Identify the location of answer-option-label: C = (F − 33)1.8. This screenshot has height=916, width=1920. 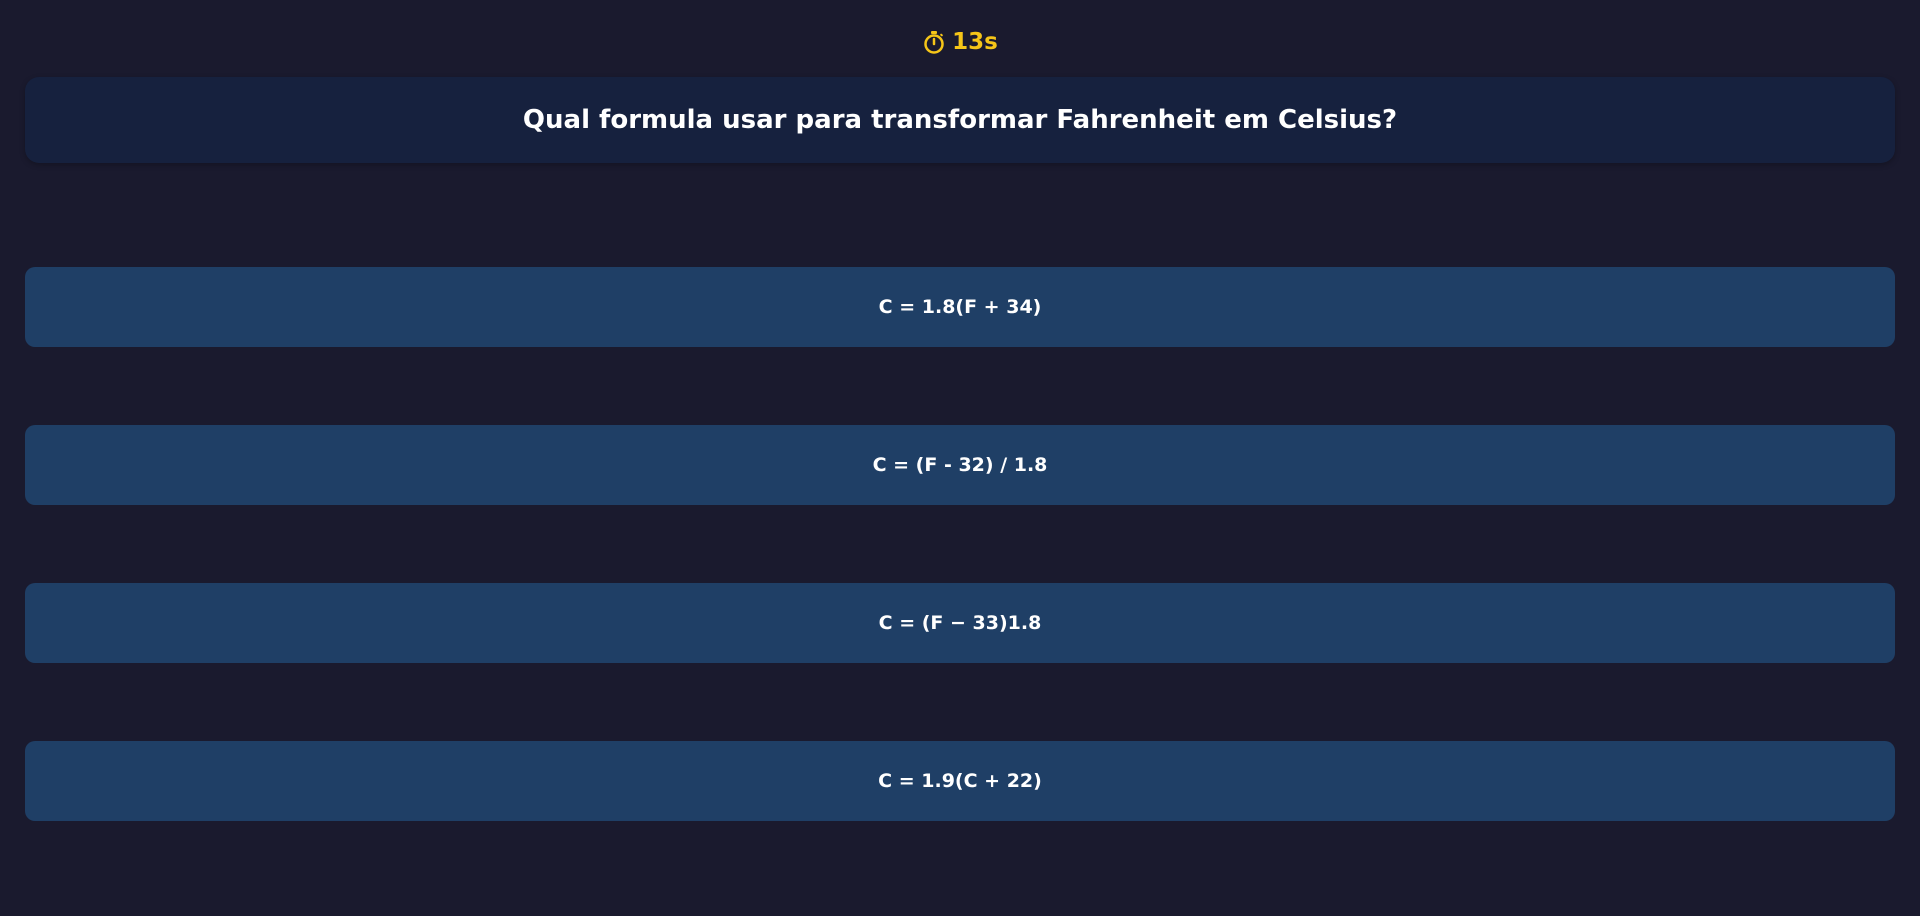
(960, 623).